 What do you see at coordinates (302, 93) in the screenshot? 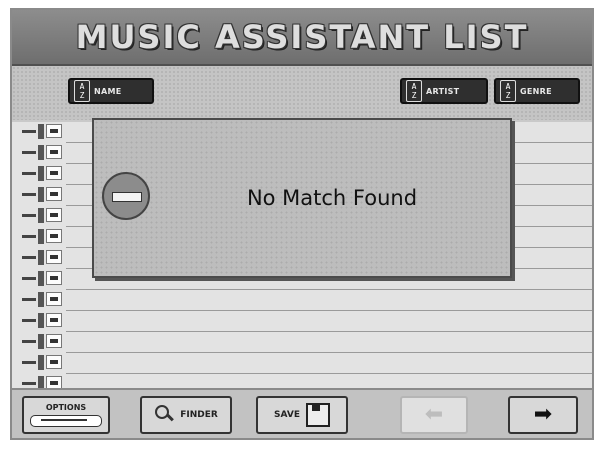
I see `sort-bar: A Z NAME A Z ARTIST A Z GENRE` at bounding box center [302, 93].